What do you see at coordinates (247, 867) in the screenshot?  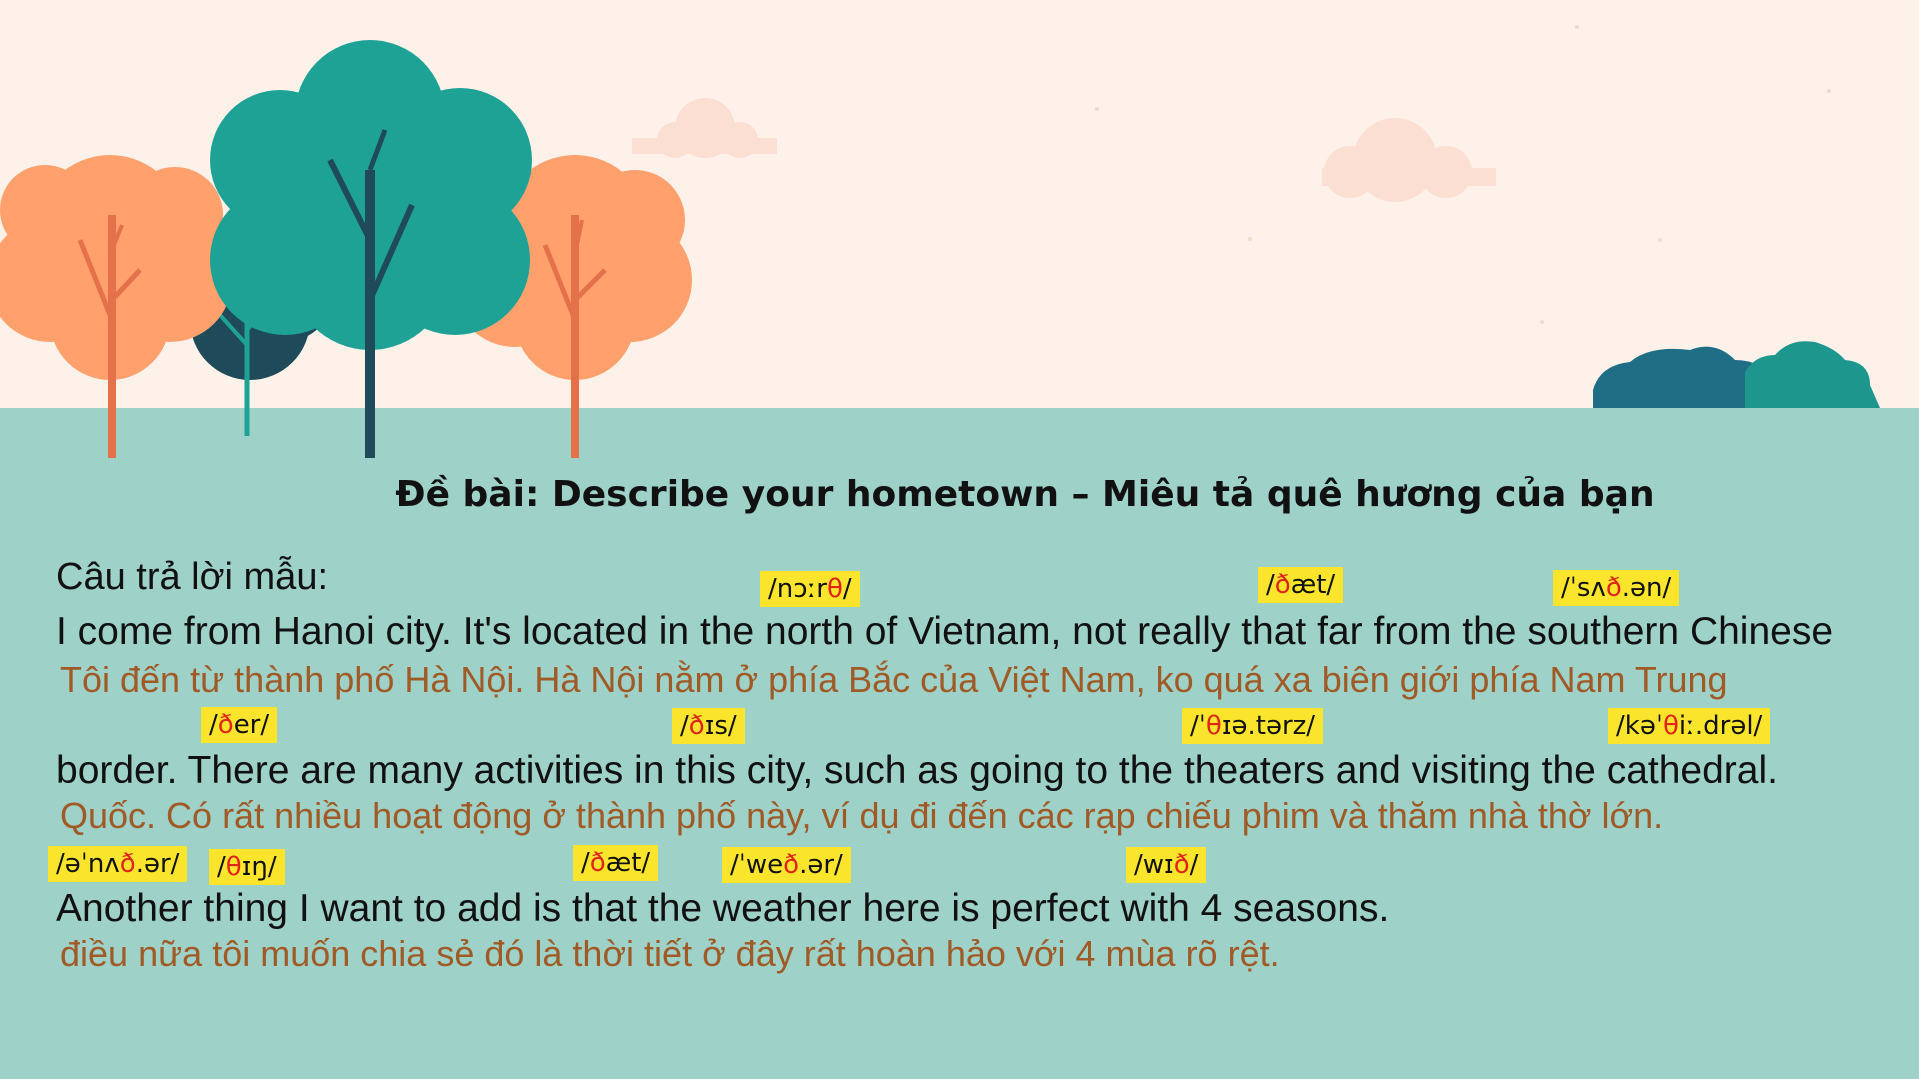 I see `ipa-thing: /θɪŋ/` at bounding box center [247, 867].